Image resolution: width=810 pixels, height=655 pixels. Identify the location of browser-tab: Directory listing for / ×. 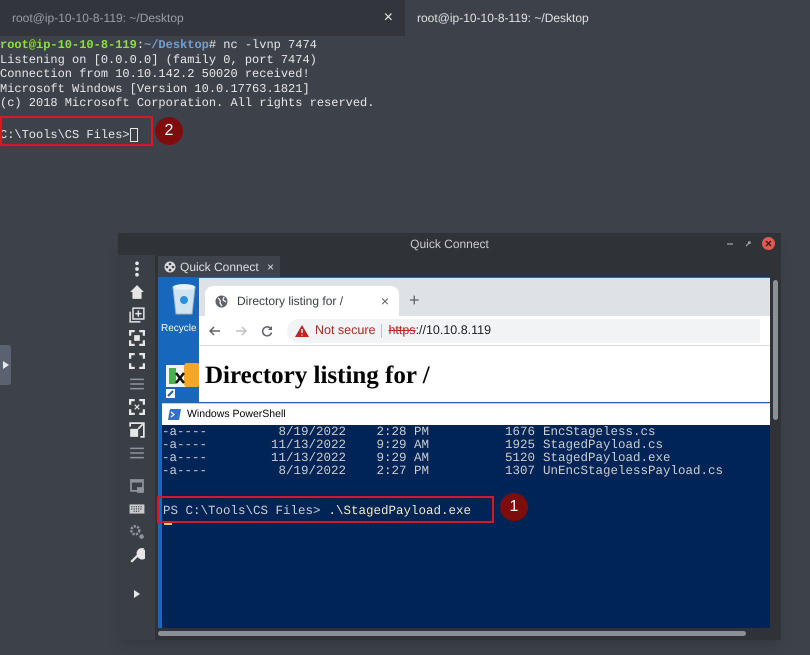
(302, 301).